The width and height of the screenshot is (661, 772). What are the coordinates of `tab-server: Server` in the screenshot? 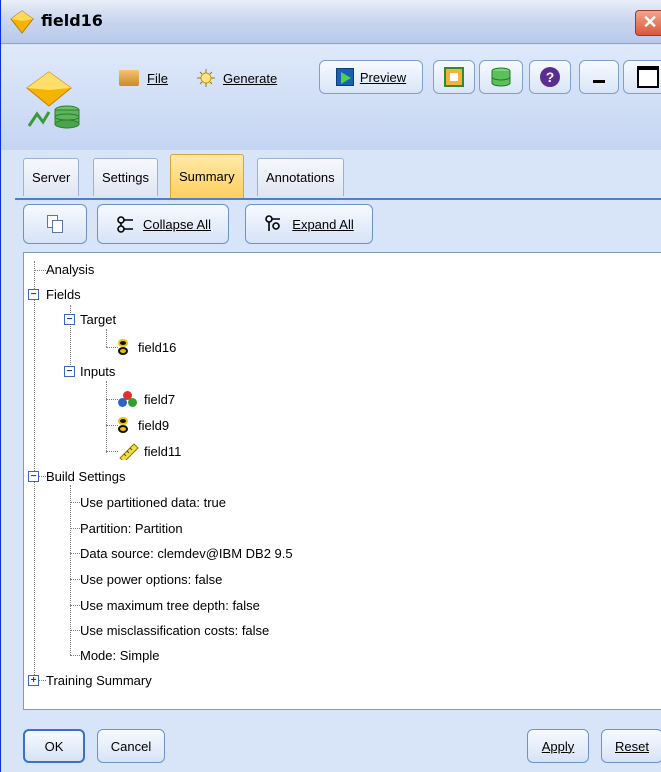 It's located at (51, 177).